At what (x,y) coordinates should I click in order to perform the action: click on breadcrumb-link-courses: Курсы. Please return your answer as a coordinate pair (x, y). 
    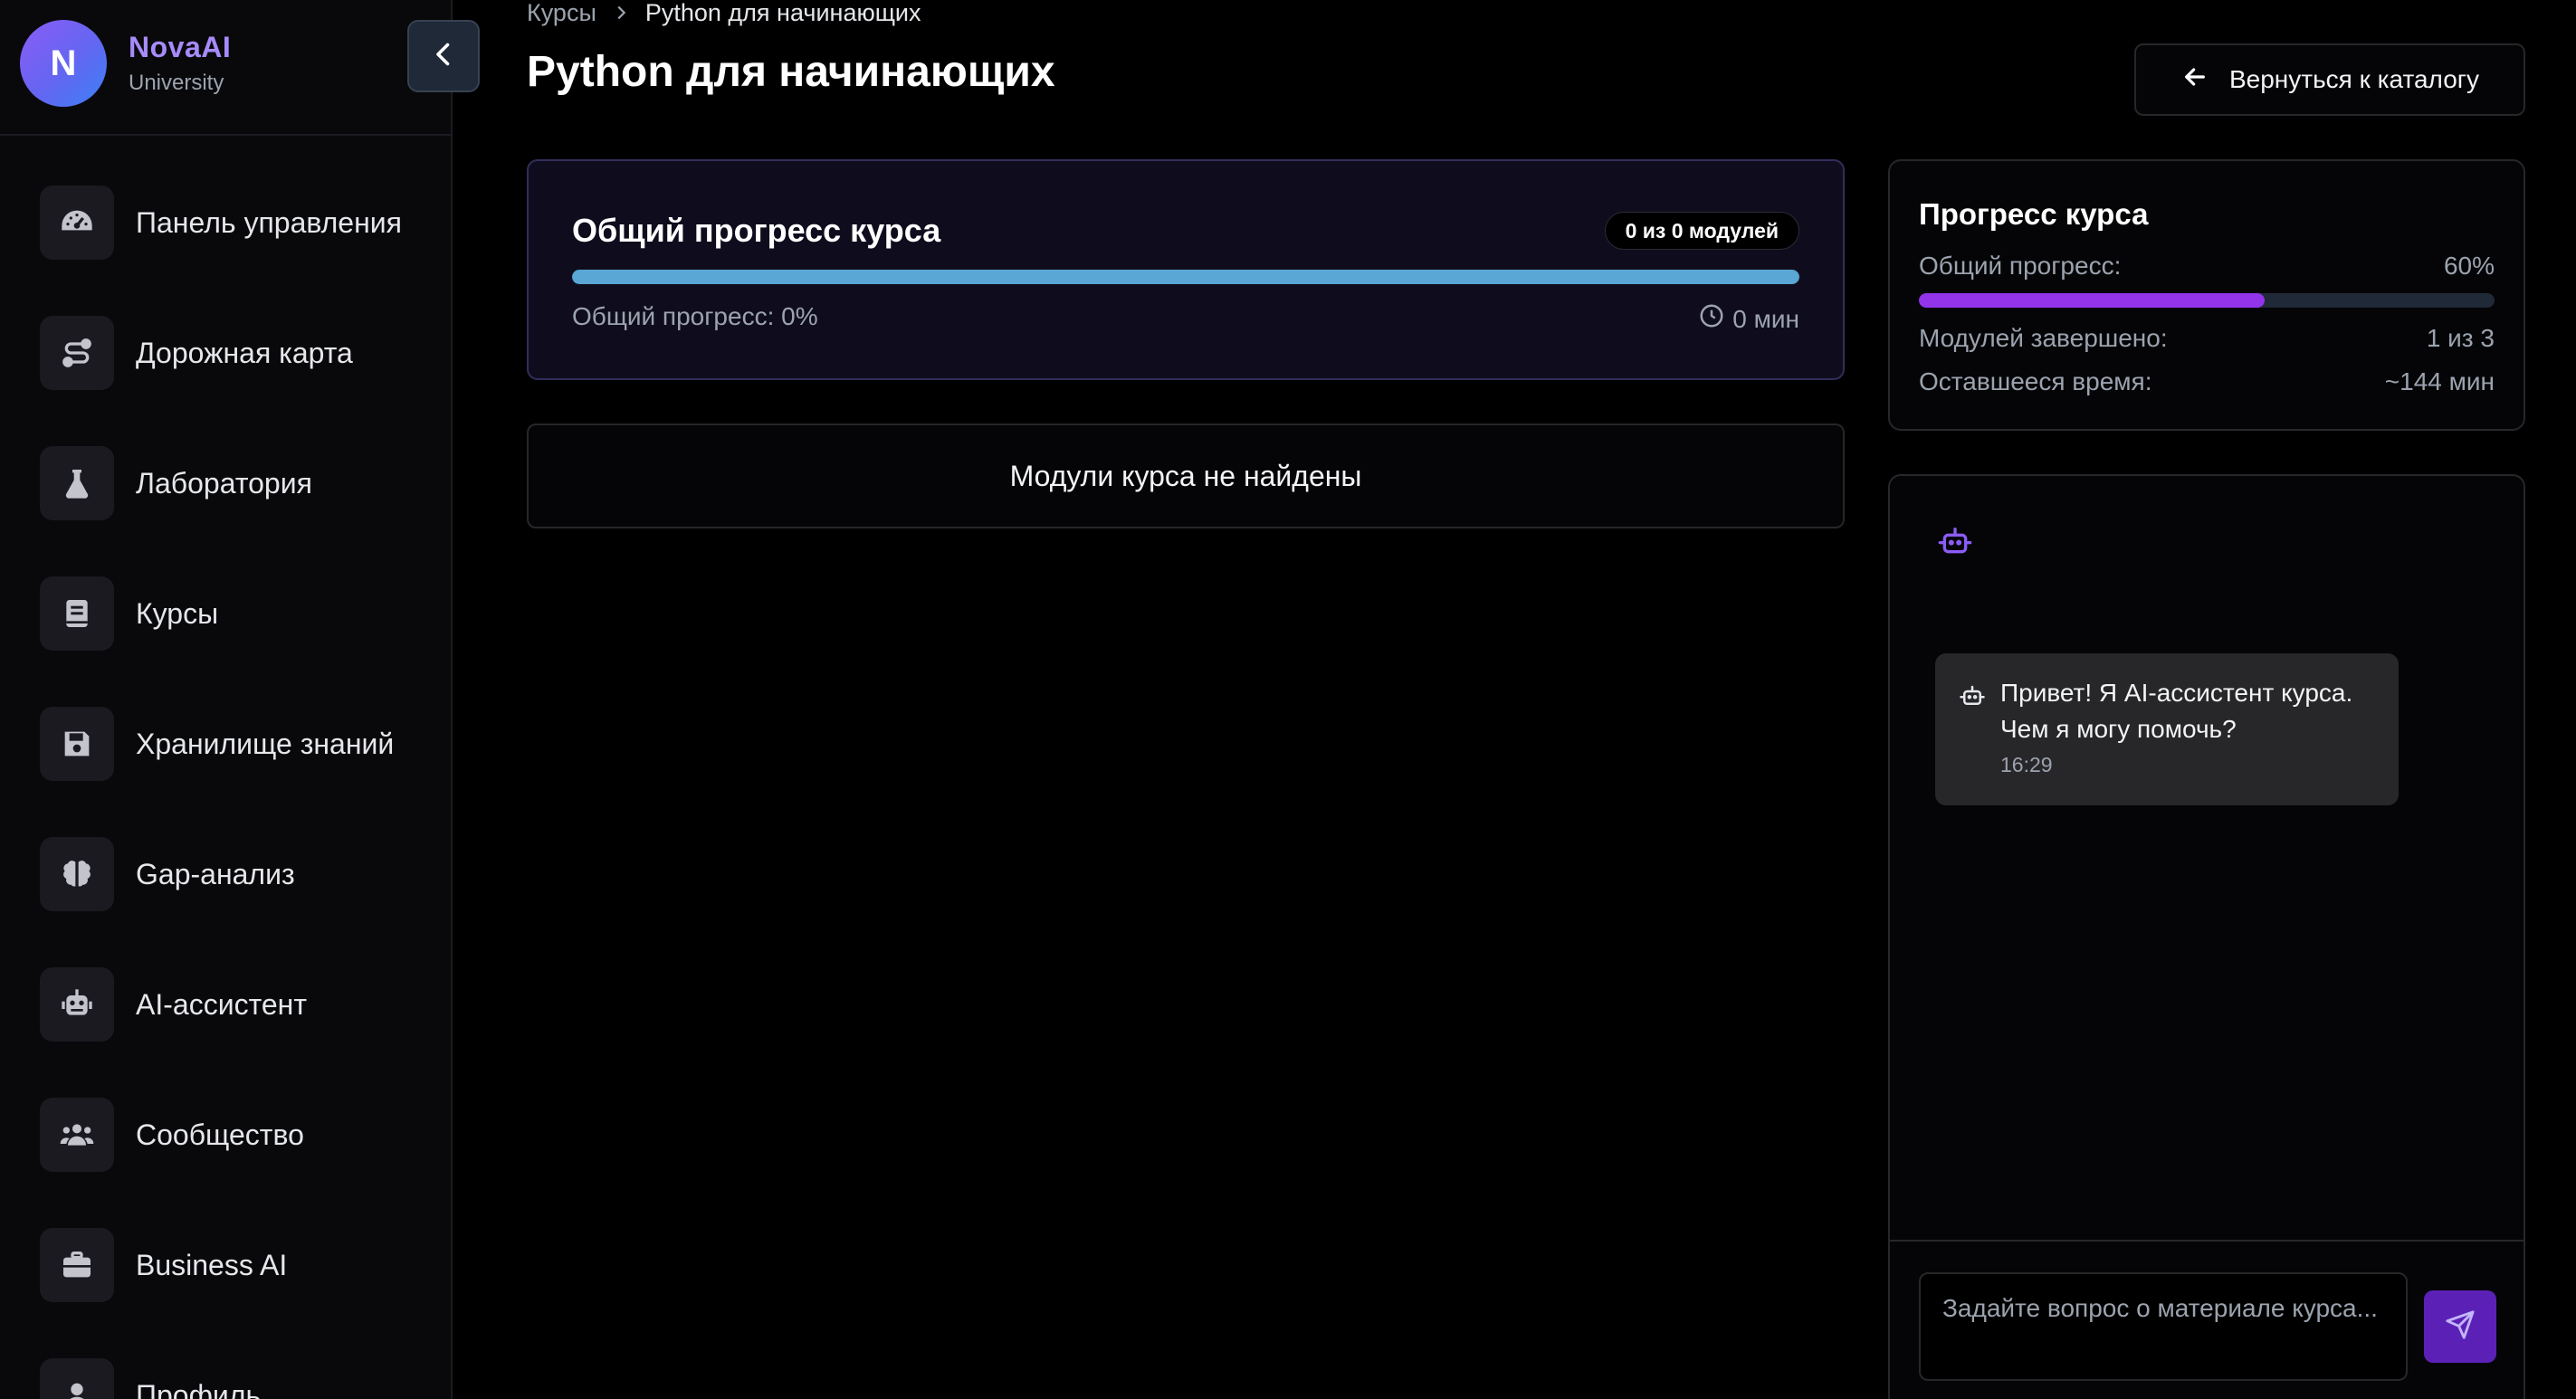
    Looking at the image, I should click on (561, 13).